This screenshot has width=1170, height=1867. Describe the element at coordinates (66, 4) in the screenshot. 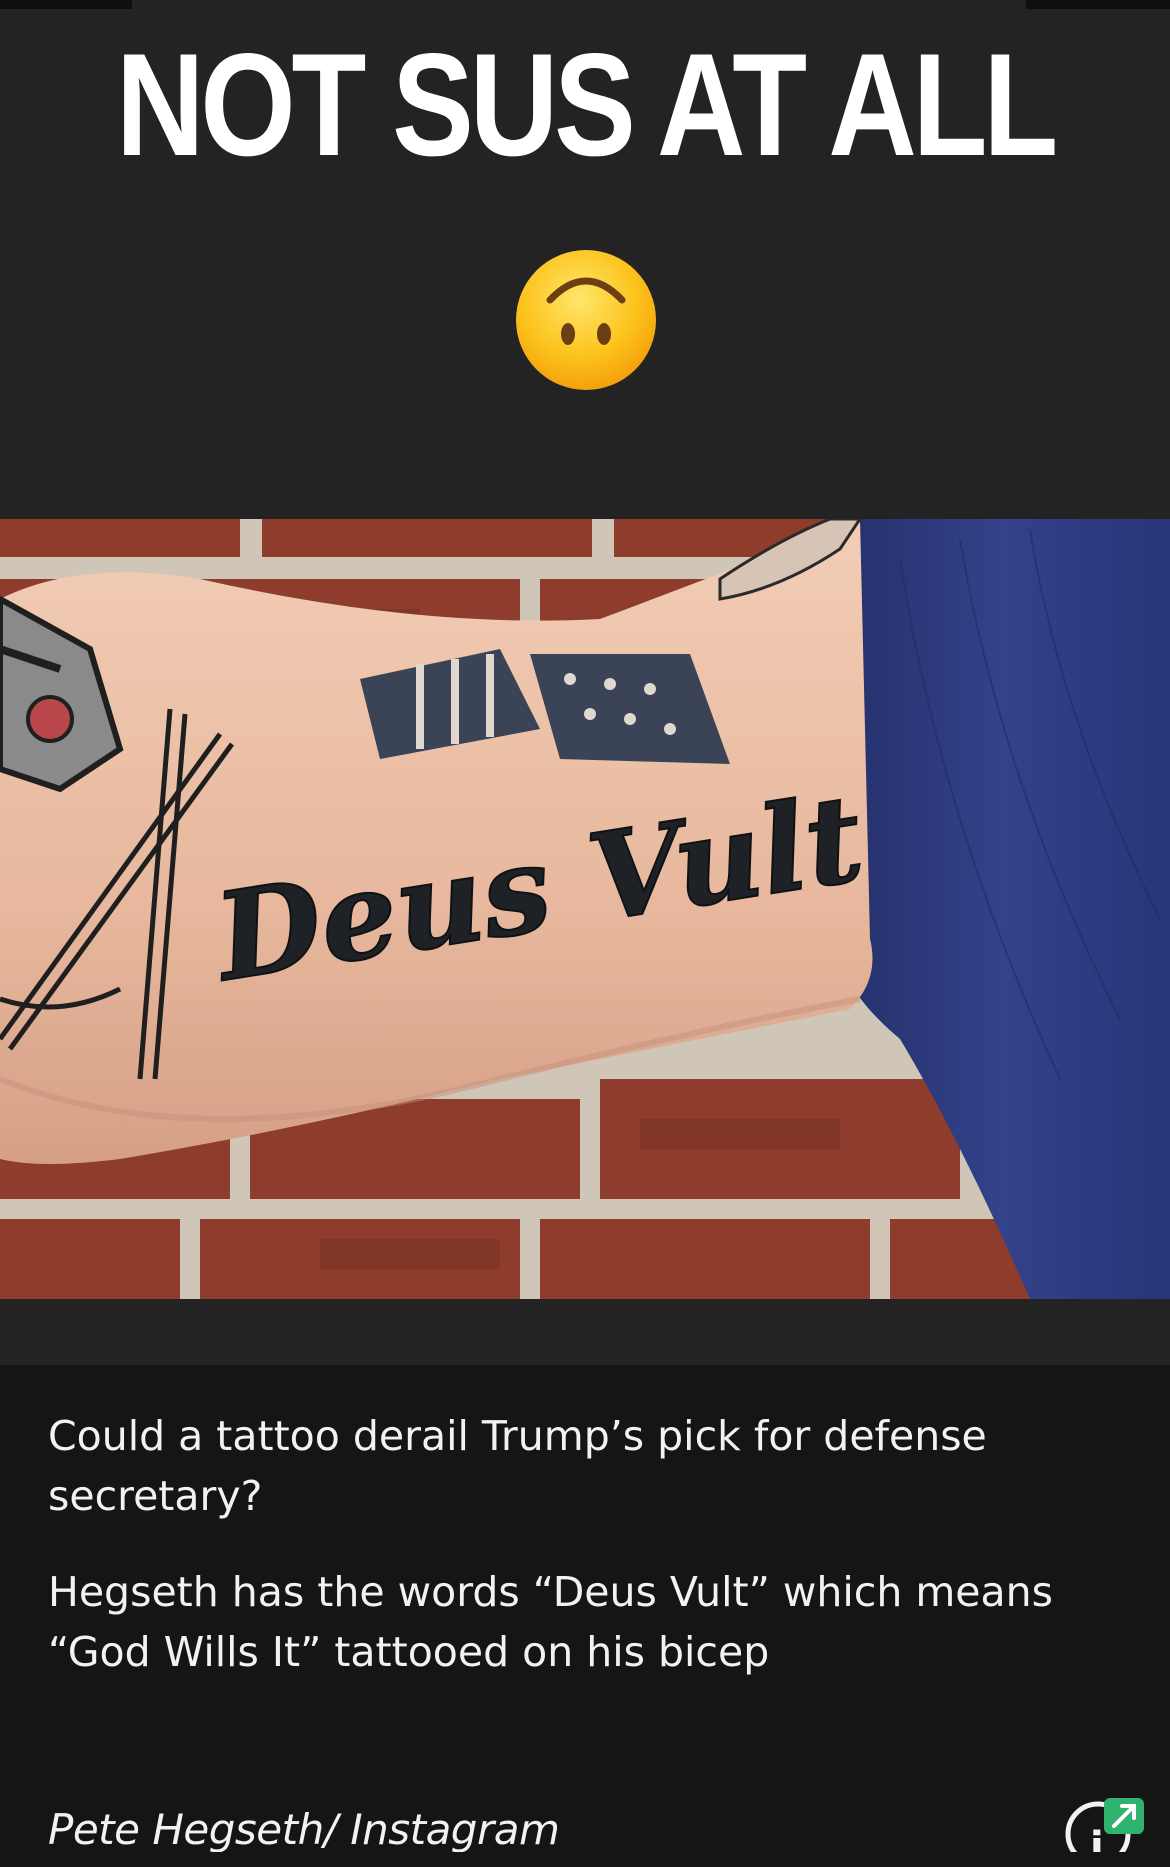

I see `status-edge-left` at that location.